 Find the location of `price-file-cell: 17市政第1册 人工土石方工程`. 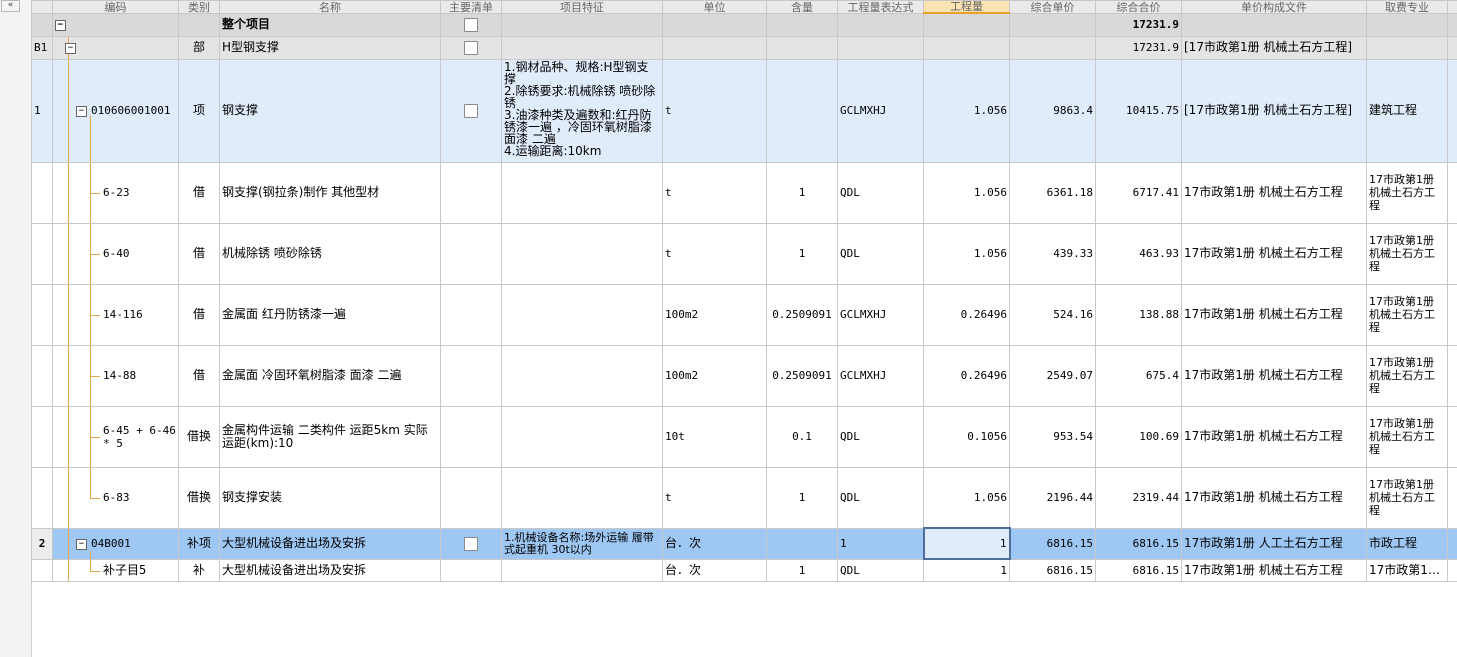

price-file-cell: 17市政第1册 人工土石方工程 is located at coordinates (1274, 543).